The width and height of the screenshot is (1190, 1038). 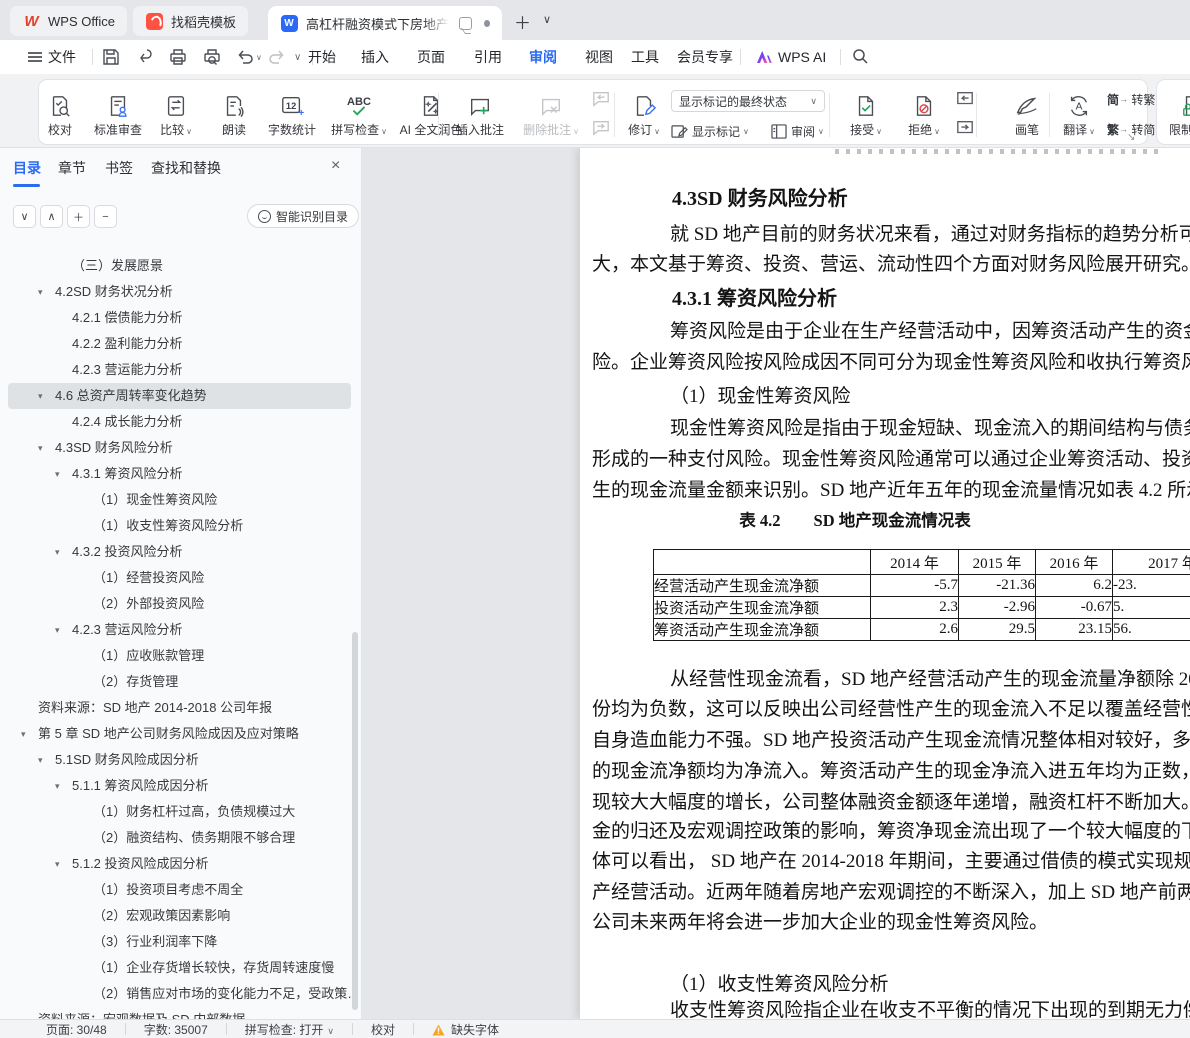 What do you see at coordinates (1027, 115) in the screenshot?
I see `pen-button: 画笔` at bounding box center [1027, 115].